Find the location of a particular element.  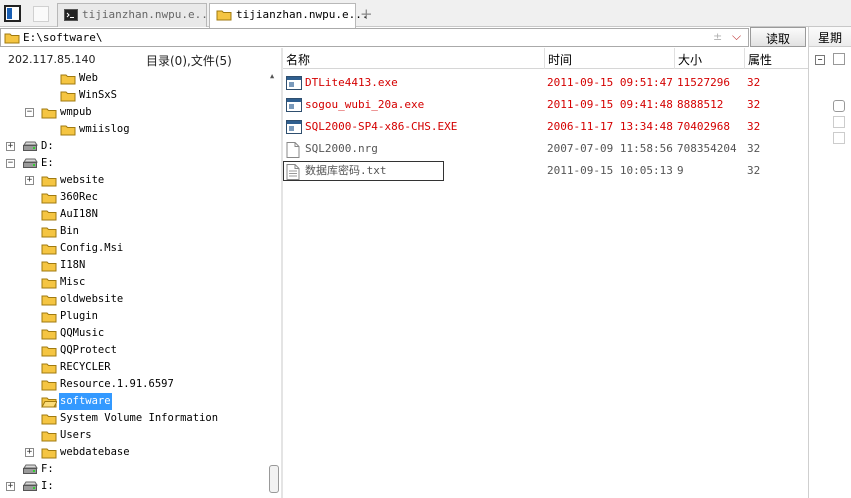

file-size: 8888512 is located at coordinates (700, 104).